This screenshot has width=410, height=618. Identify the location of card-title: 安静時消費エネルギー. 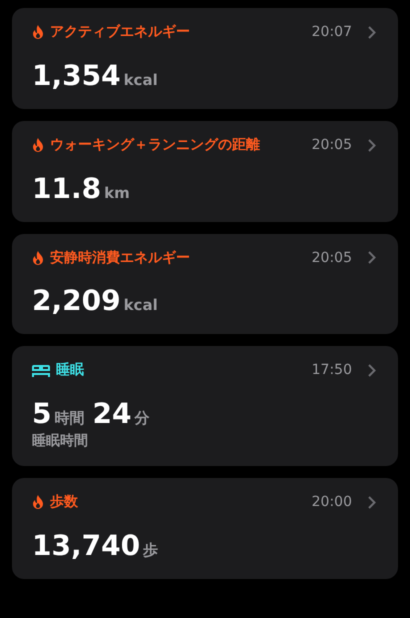
(120, 258).